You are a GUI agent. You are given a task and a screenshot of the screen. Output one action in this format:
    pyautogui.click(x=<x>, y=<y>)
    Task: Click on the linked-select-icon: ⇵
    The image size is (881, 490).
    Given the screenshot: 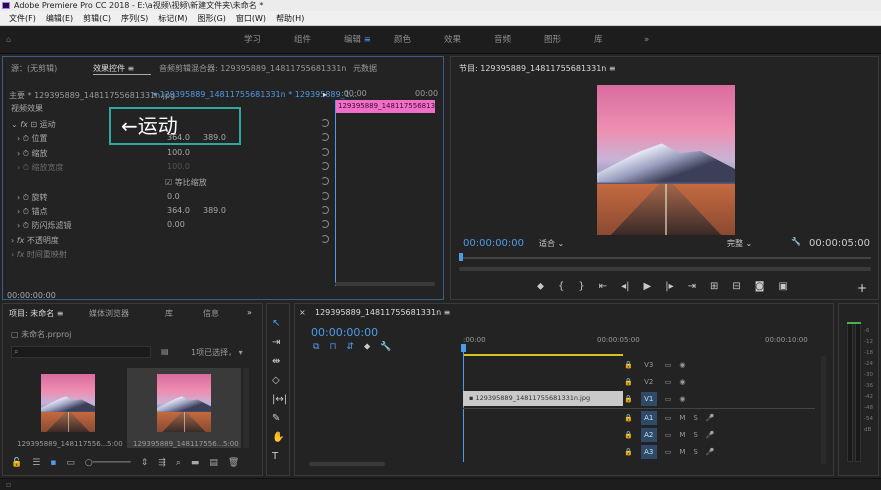 What is the action you would take?
    pyautogui.click(x=350, y=347)
    